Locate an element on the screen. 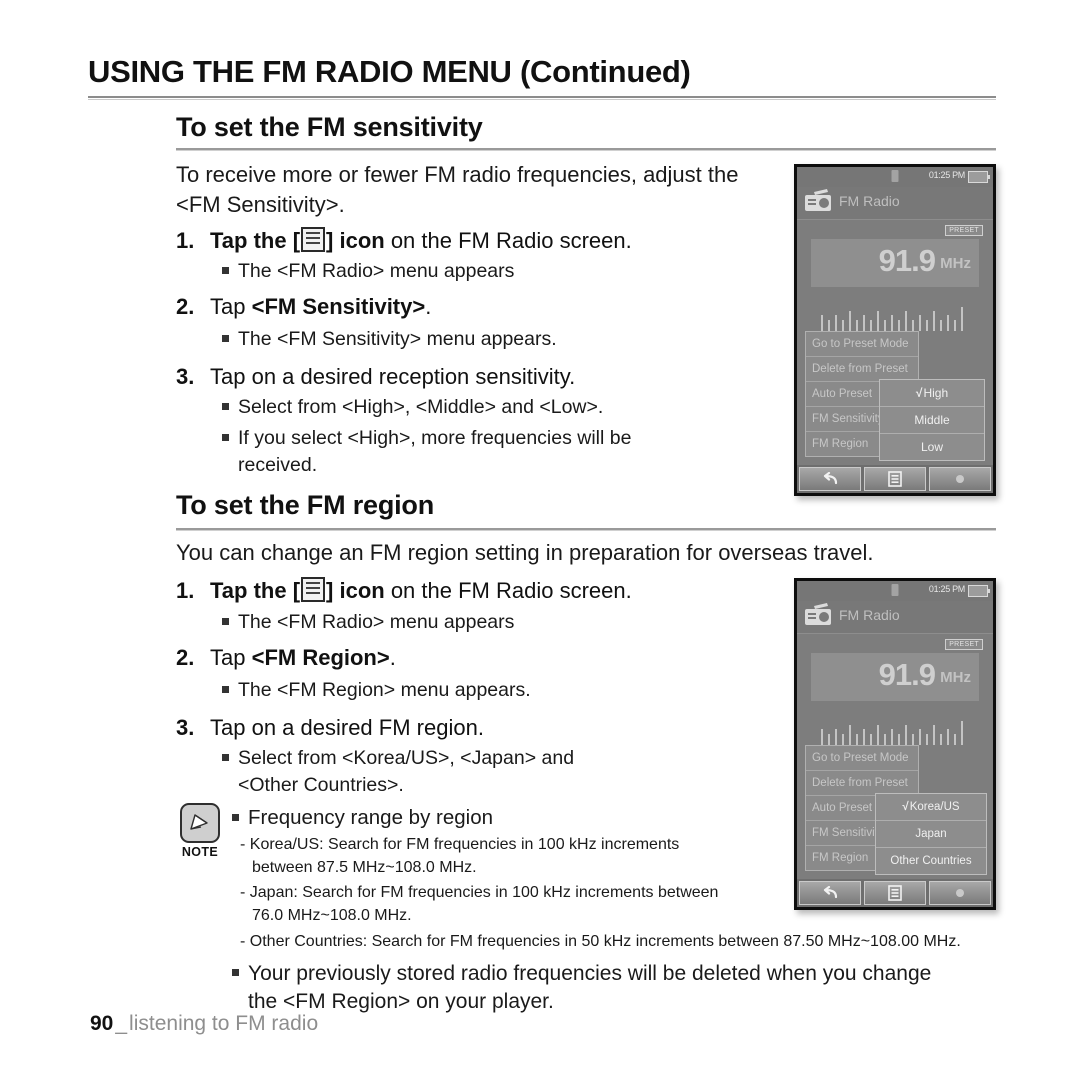 The width and height of the screenshot is (1080, 1080). page-footer: 90_listening to FM radio is located at coordinates (204, 1023).